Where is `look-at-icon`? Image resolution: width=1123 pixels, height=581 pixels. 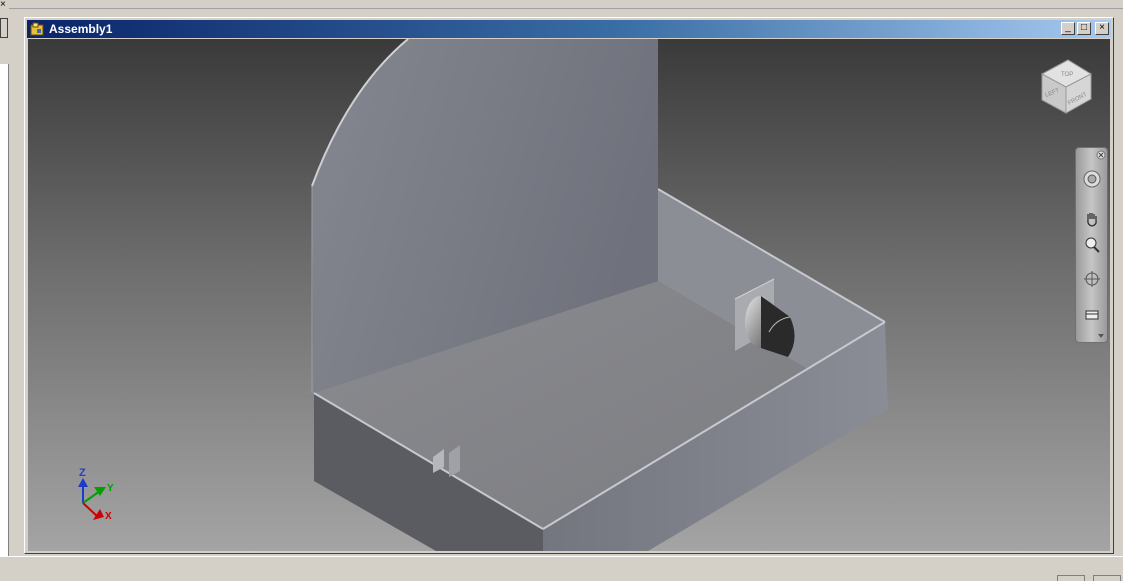 look-at-icon is located at coordinates (1092, 315).